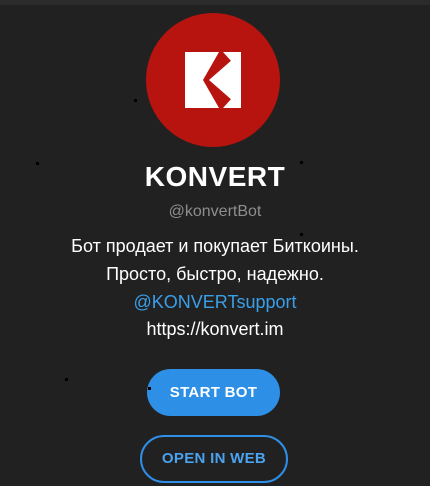 This screenshot has height=486, width=430. I want to click on avatar, so click(213, 80).